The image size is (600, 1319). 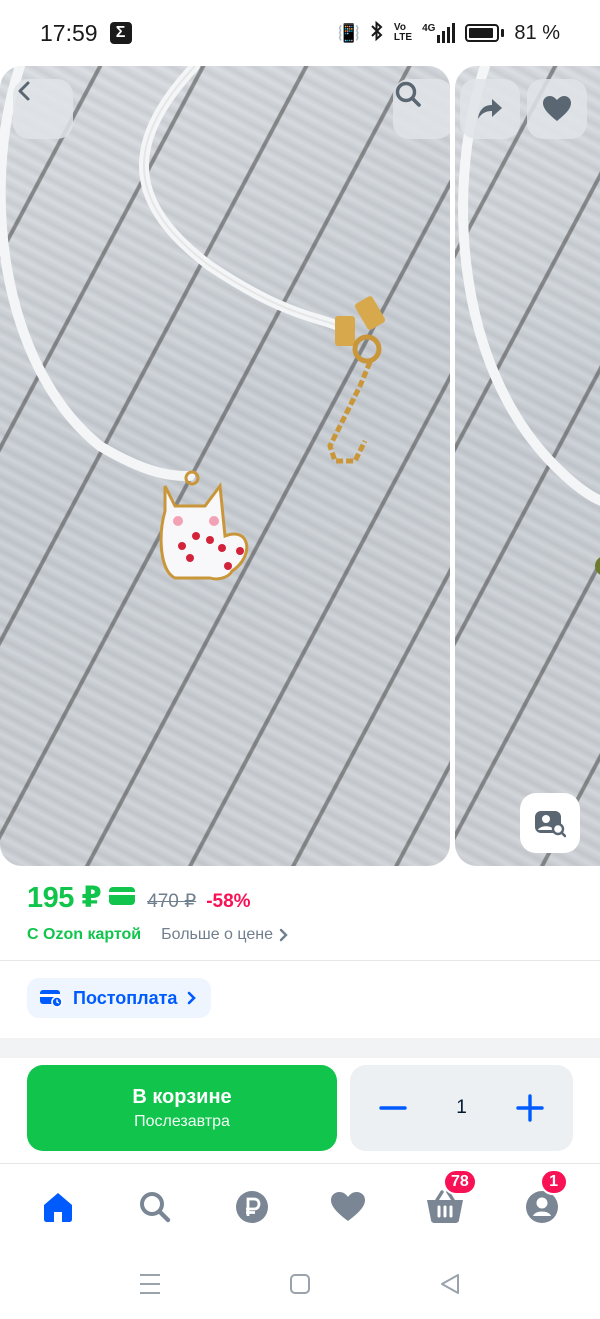 What do you see at coordinates (482, 33) in the screenshot?
I see `battery-icon` at bounding box center [482, 33].